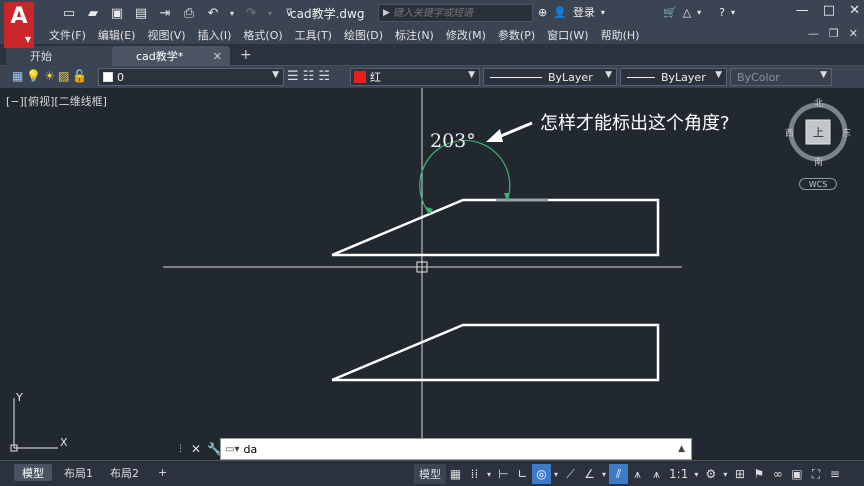 The width and height of the screenshot is (864, 486). I want to click on maximize-icon: □, so click(829, 10).